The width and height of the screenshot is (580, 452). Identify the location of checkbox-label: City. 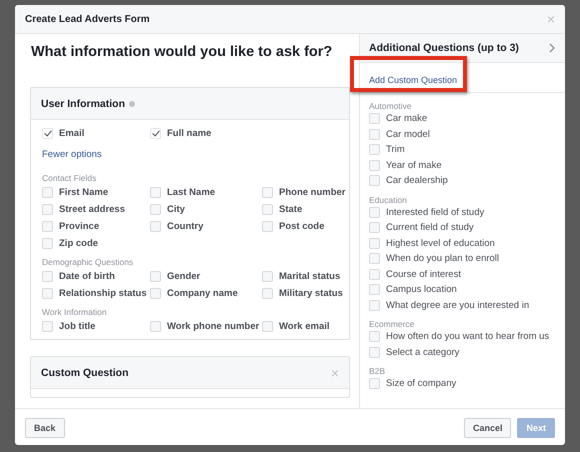
(176, 209).